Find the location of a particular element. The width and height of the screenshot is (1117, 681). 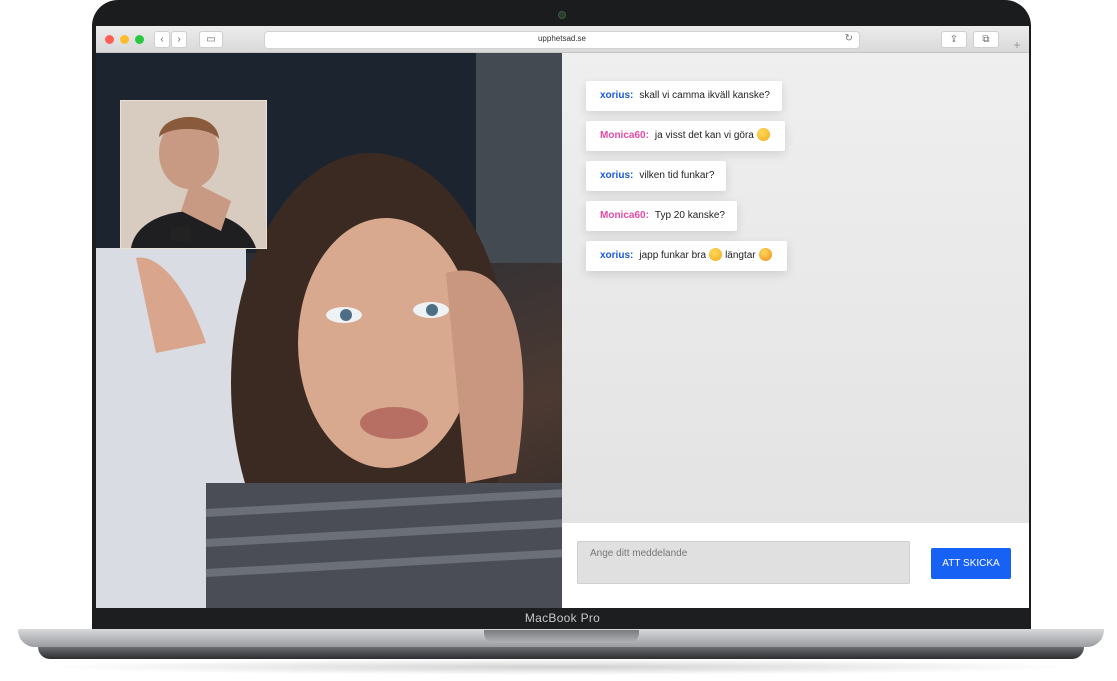

device-label: MacBook Pro is located at coordinates (562, 618).